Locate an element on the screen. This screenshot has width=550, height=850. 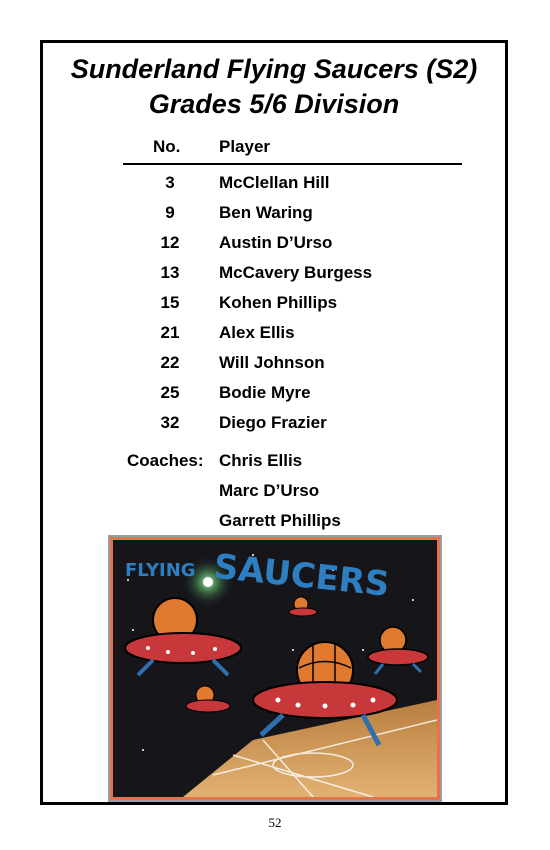
player-name: Diego Frazier is located at coordinates (273, 422).